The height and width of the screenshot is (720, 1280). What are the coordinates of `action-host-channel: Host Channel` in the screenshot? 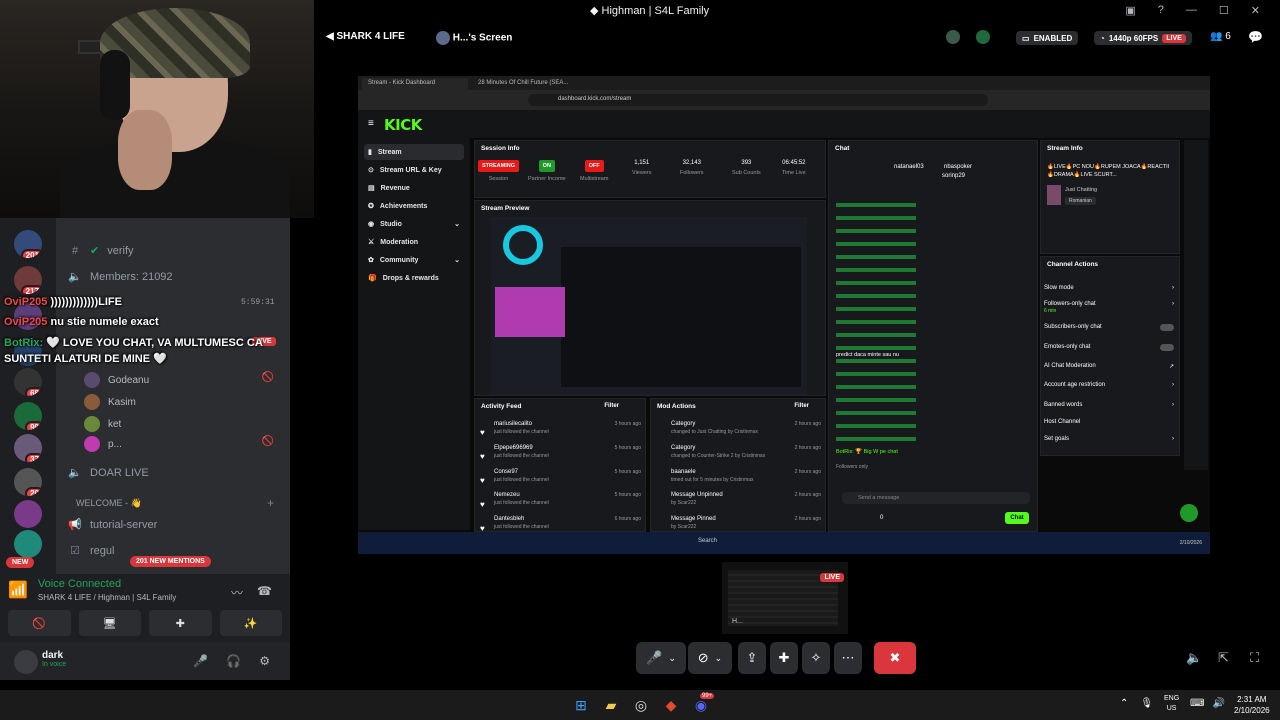 It's located at (1109, 422).